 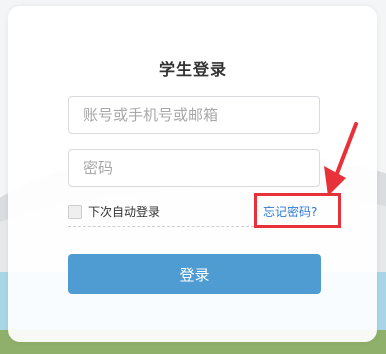 What do you see at coordinates (194, 168) in the screenshot?
I see `password-input` at bounding box center [194, 168].